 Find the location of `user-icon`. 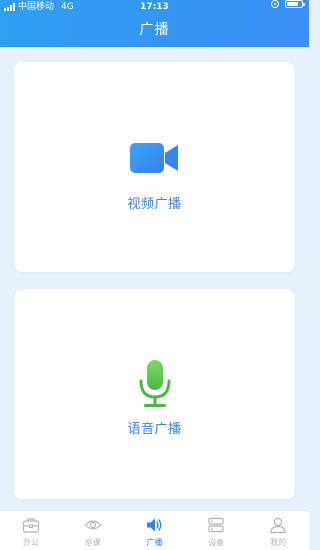

user-icon is located at coordinates (278, 525).